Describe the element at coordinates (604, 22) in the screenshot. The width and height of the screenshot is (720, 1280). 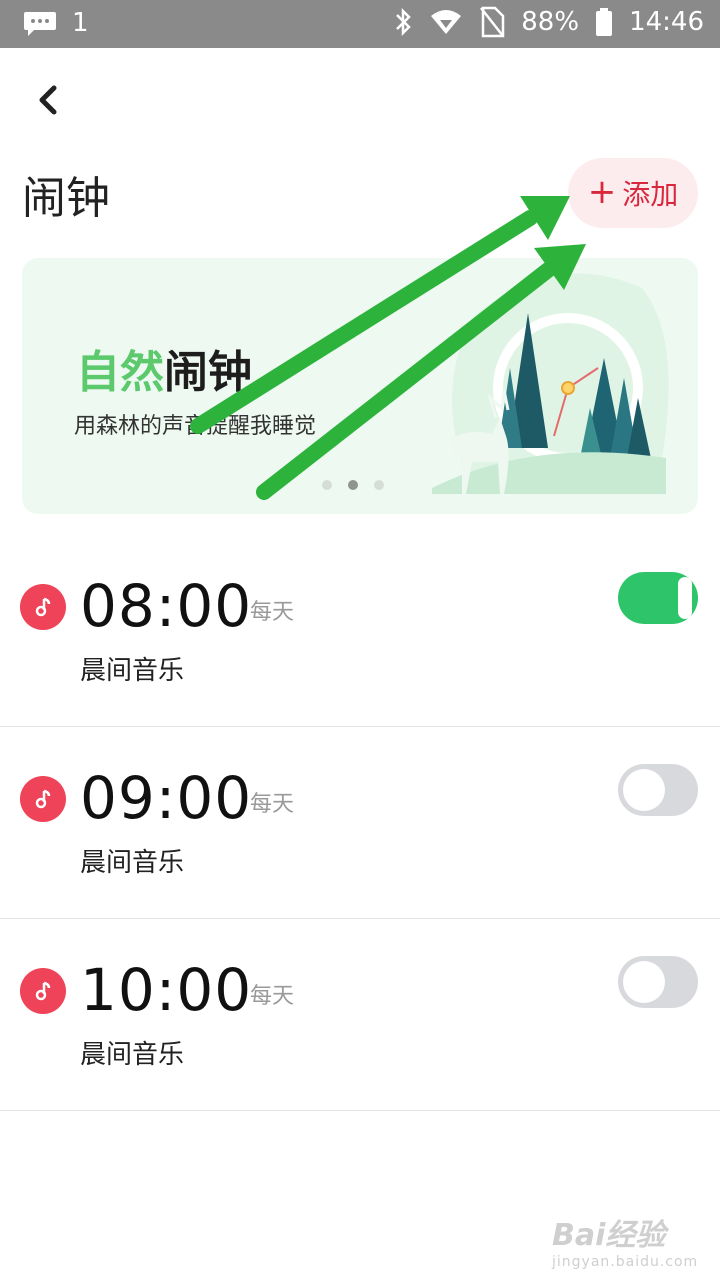
I see `battery-icon` at that location.